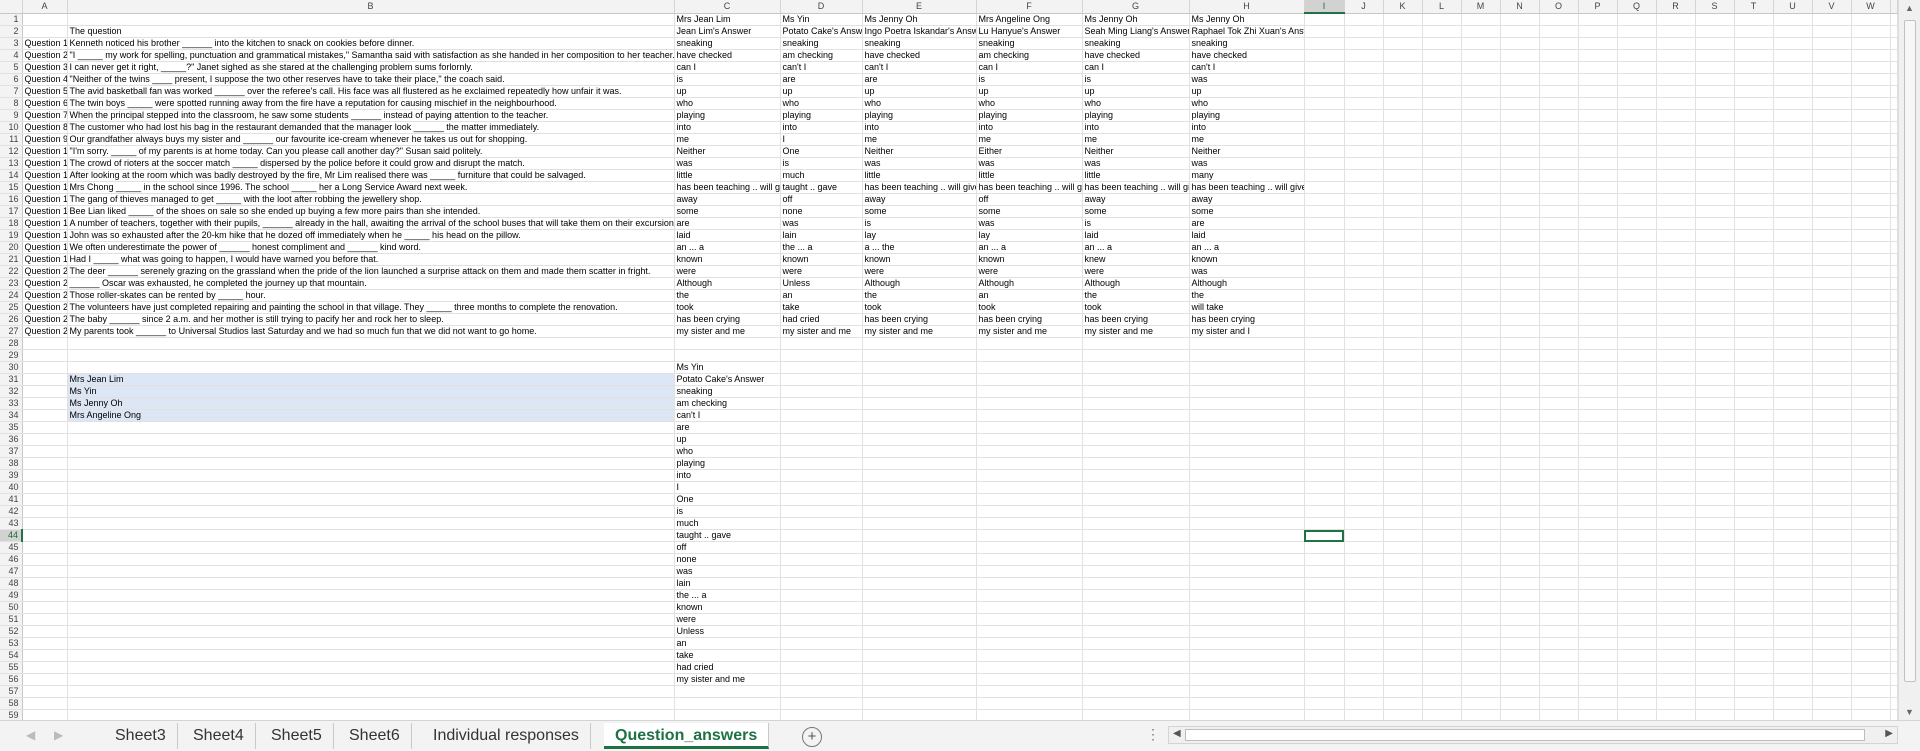 This screenshot has height=751, width=1920. Describe the element at coordinates (1136, 19) in the screenshot. I see `cell-g1: Ms Jenny Oh` at that location.